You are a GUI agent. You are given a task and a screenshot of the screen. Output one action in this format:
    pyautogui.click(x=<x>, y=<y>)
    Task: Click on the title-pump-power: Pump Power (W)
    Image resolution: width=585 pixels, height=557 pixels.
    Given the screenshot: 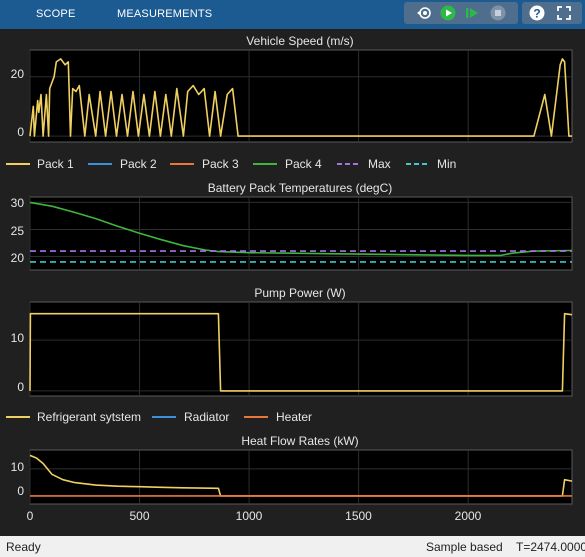 What is the action you would take?
    pyautogui.click(x=299, y=293)
    